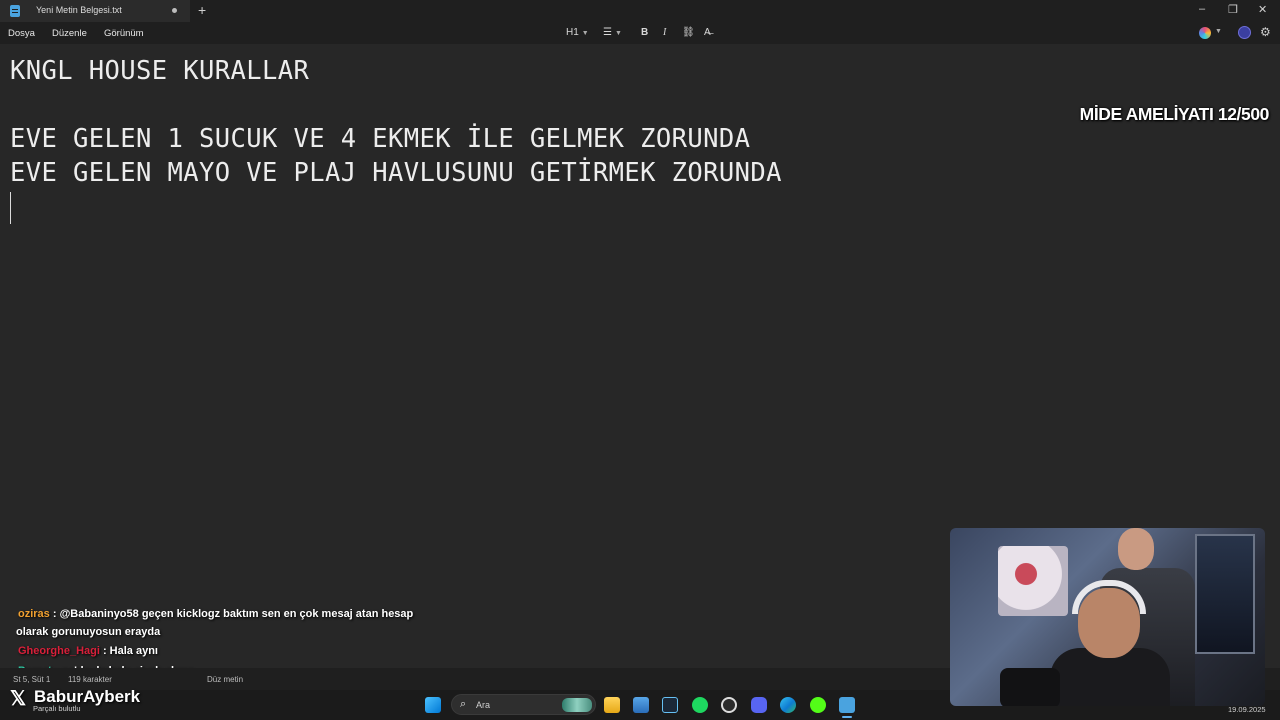 The width and height of the screenshot is (1280, 720). Describe the element at coordinates (1107, 617) in the screenshot. I see `webcam-overlay` at that location.